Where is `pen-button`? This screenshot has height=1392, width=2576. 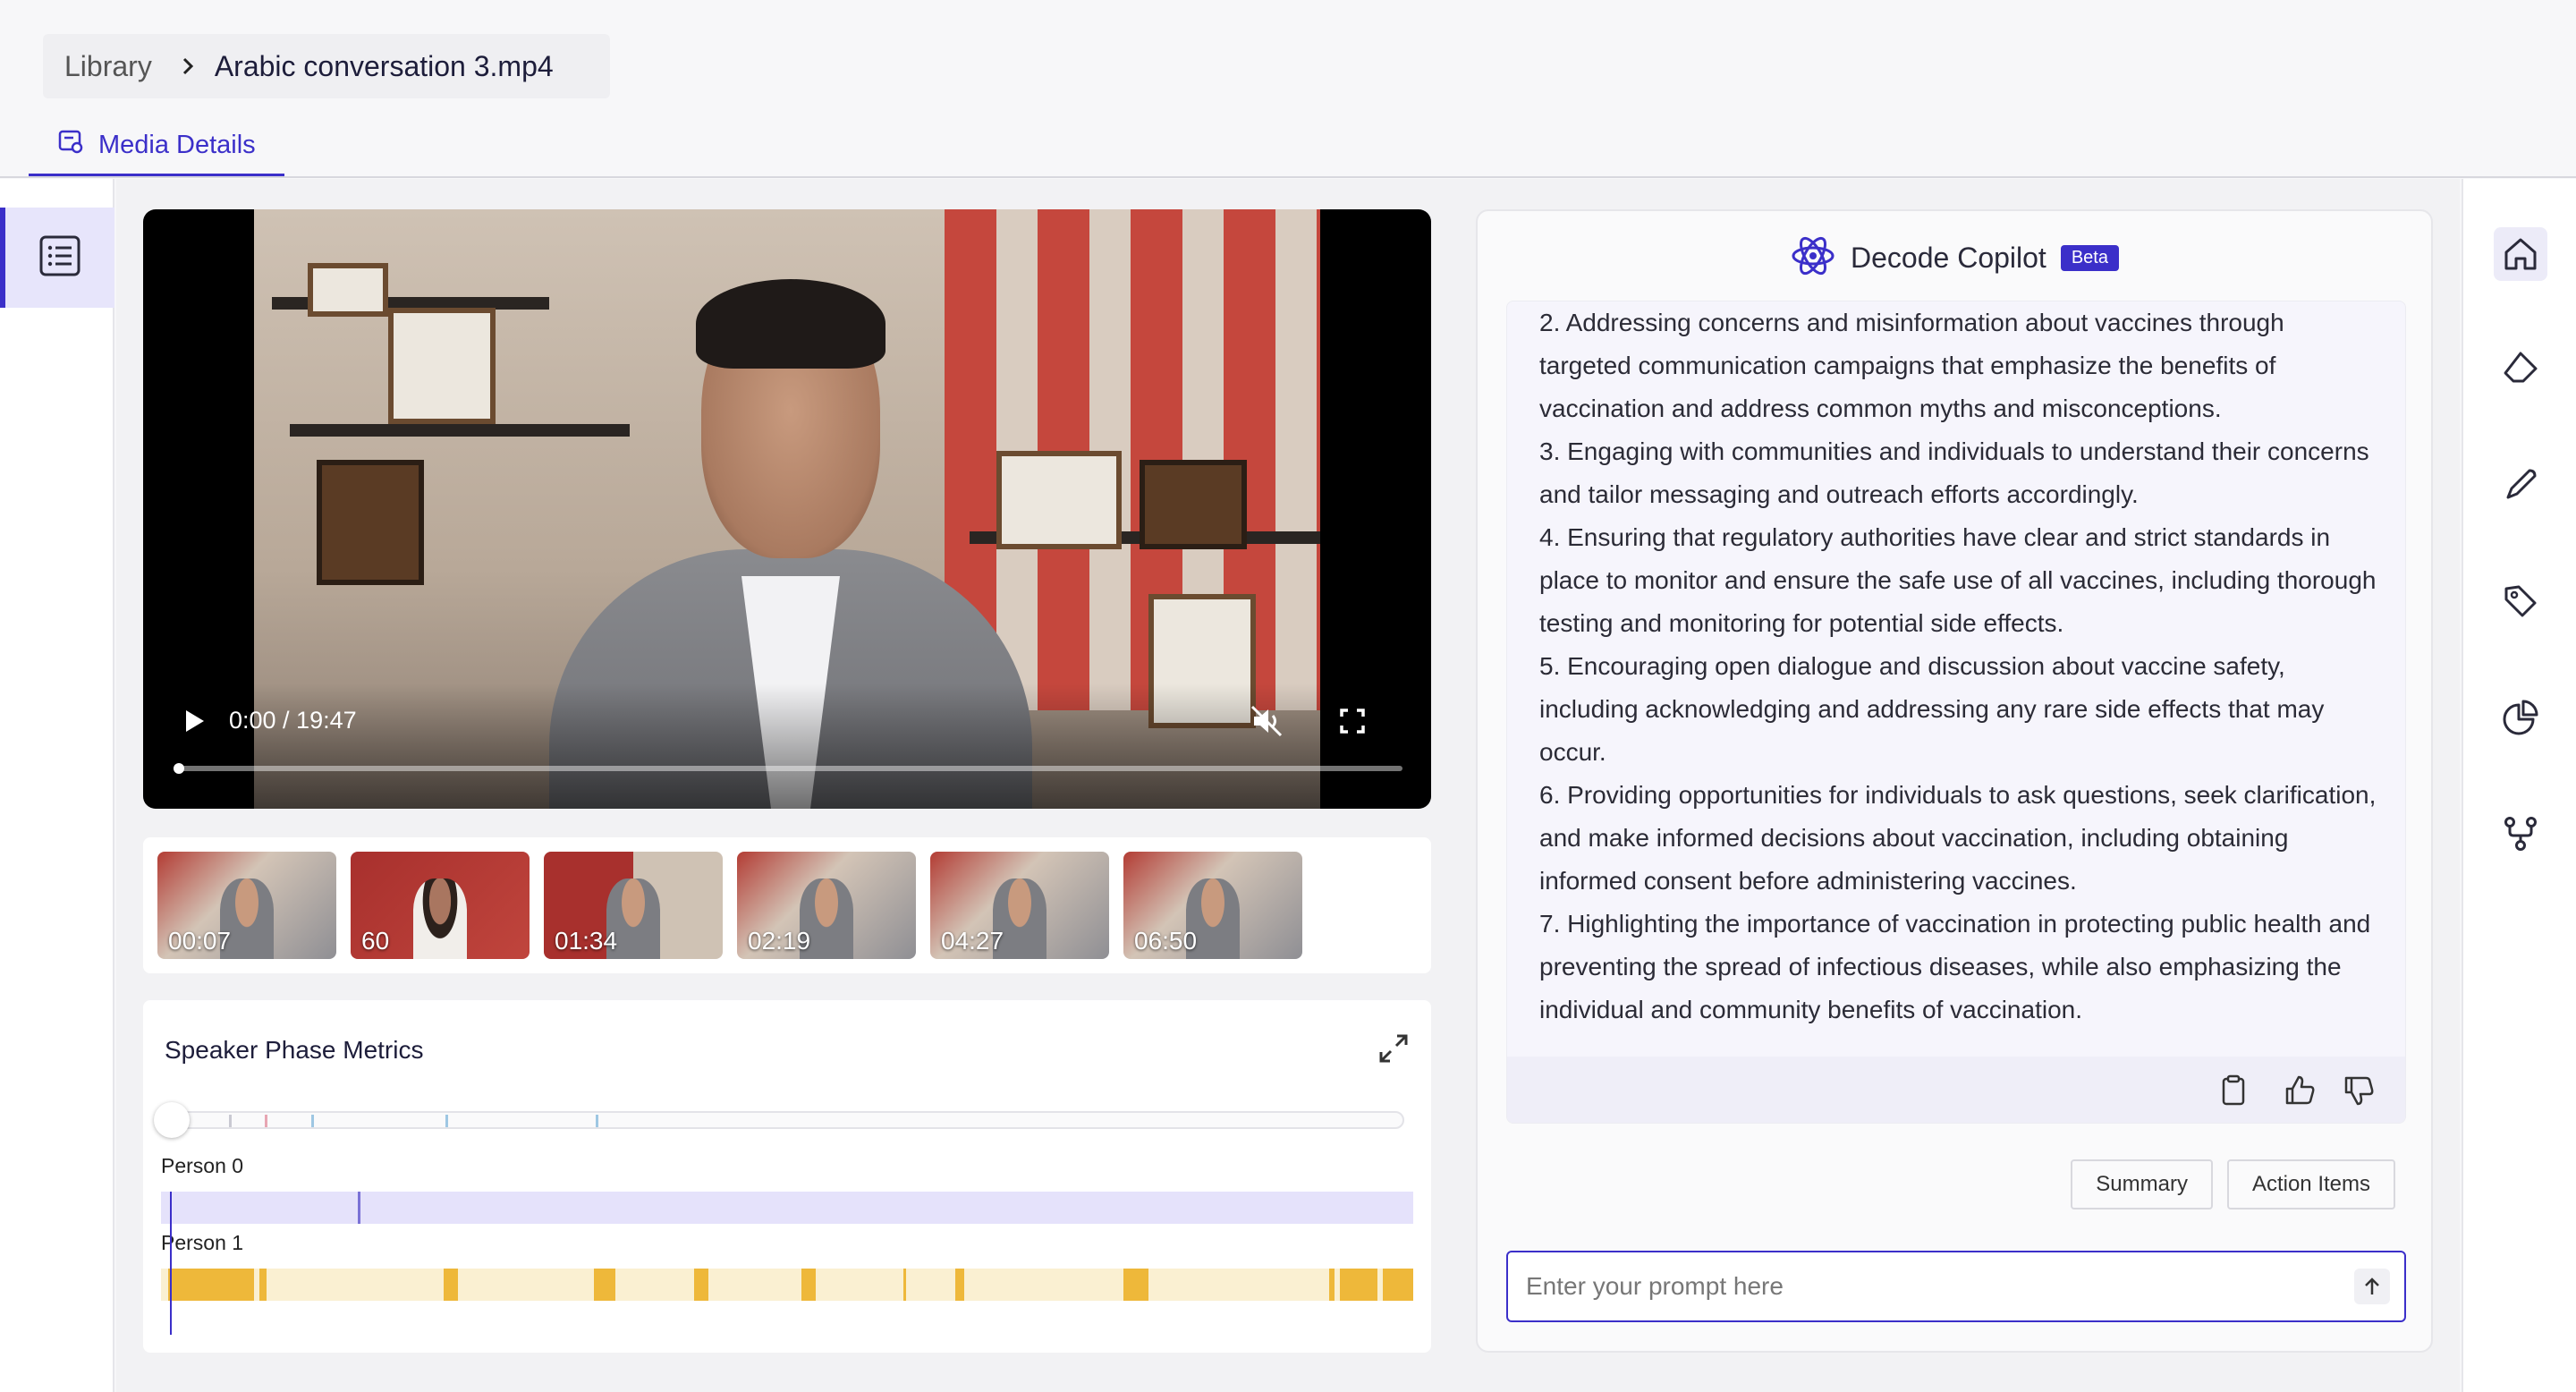 pen-button is located at coordinates (2520, 485).